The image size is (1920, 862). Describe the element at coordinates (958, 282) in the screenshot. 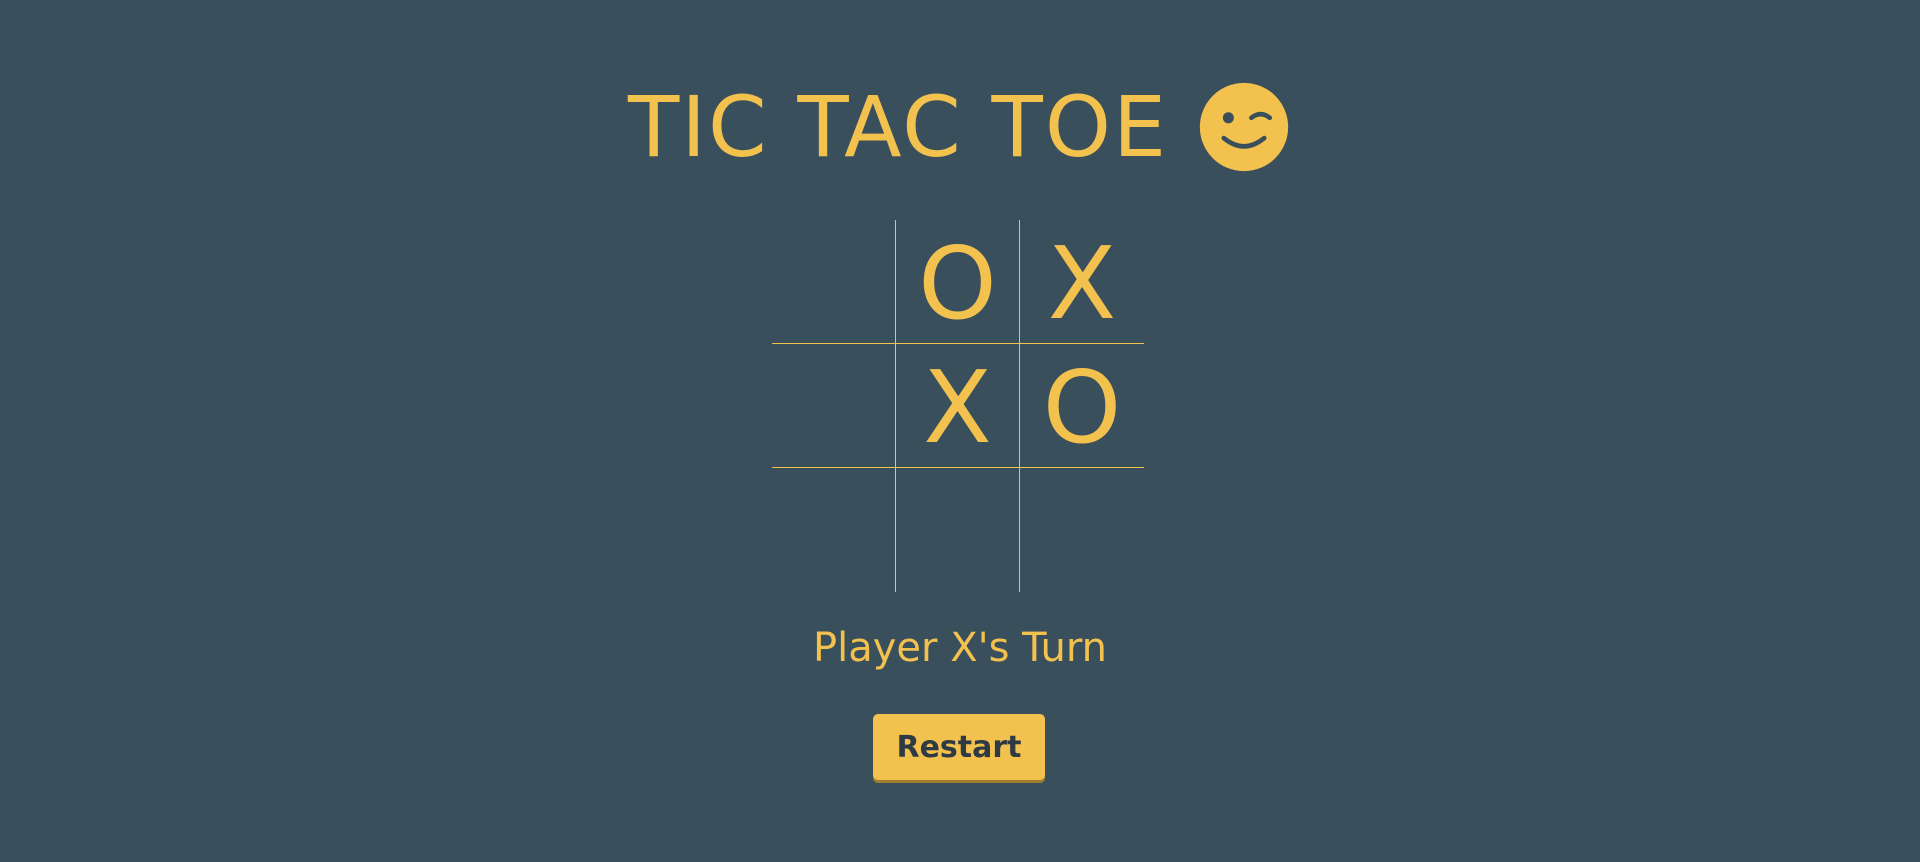

I see `board-cell-2: O` at that location.